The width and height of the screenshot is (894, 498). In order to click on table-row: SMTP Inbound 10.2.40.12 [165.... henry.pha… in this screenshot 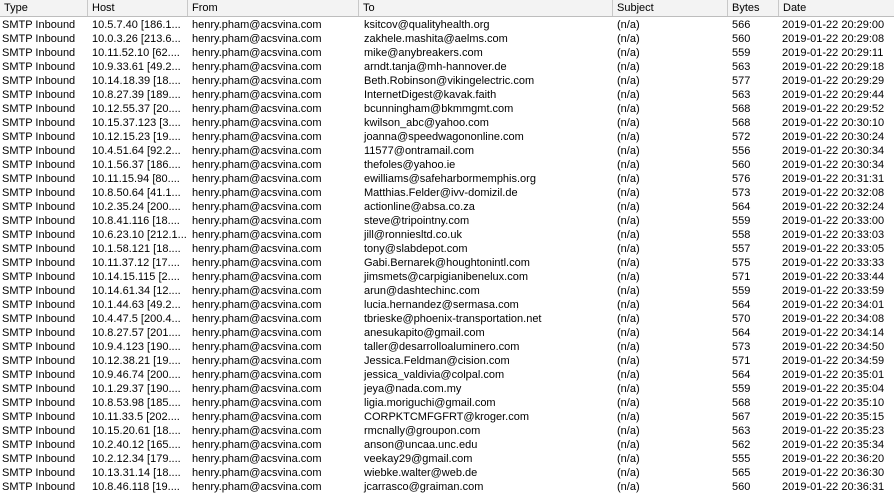, I will do `click(447, 445)`.